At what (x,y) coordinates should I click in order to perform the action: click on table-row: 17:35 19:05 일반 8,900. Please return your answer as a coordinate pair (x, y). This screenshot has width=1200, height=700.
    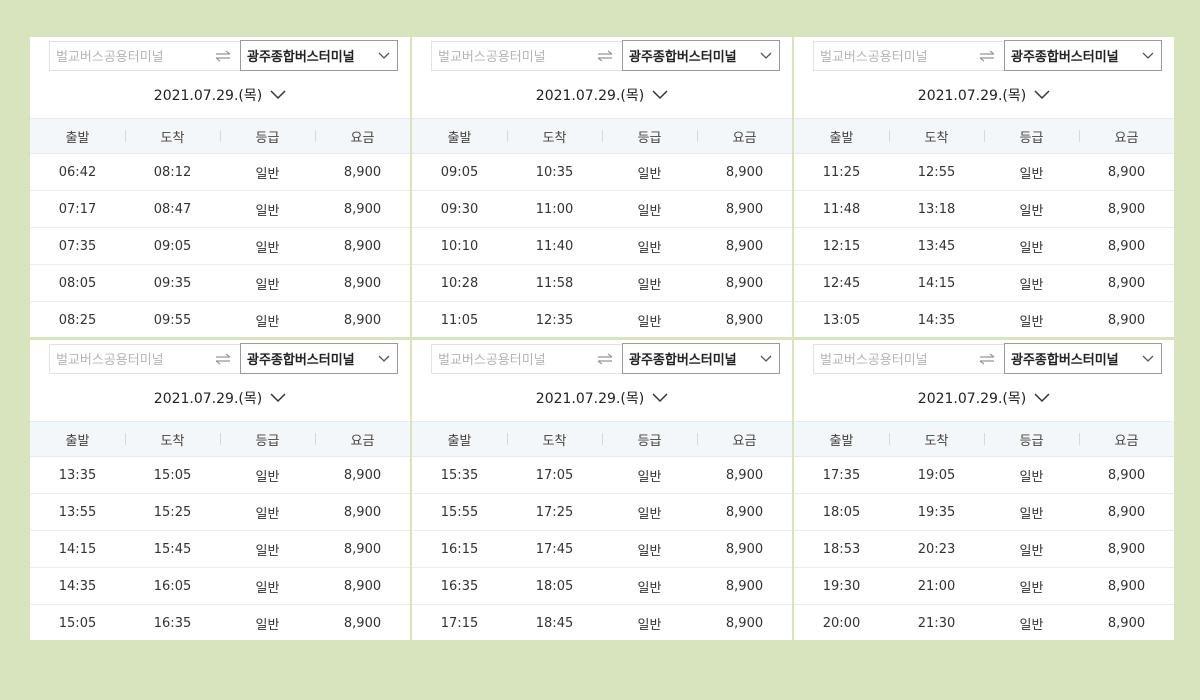
    Looking at the image, I should click on (984, 475).